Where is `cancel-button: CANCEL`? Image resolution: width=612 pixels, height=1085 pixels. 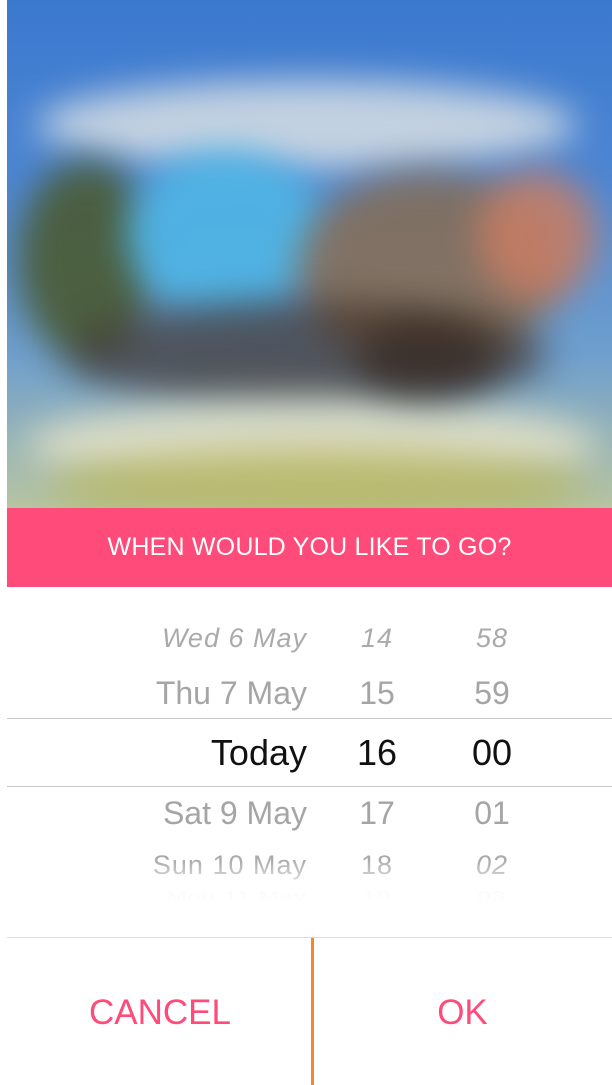
cancel-button: CANCEL is located at coordinates (160, 1012).